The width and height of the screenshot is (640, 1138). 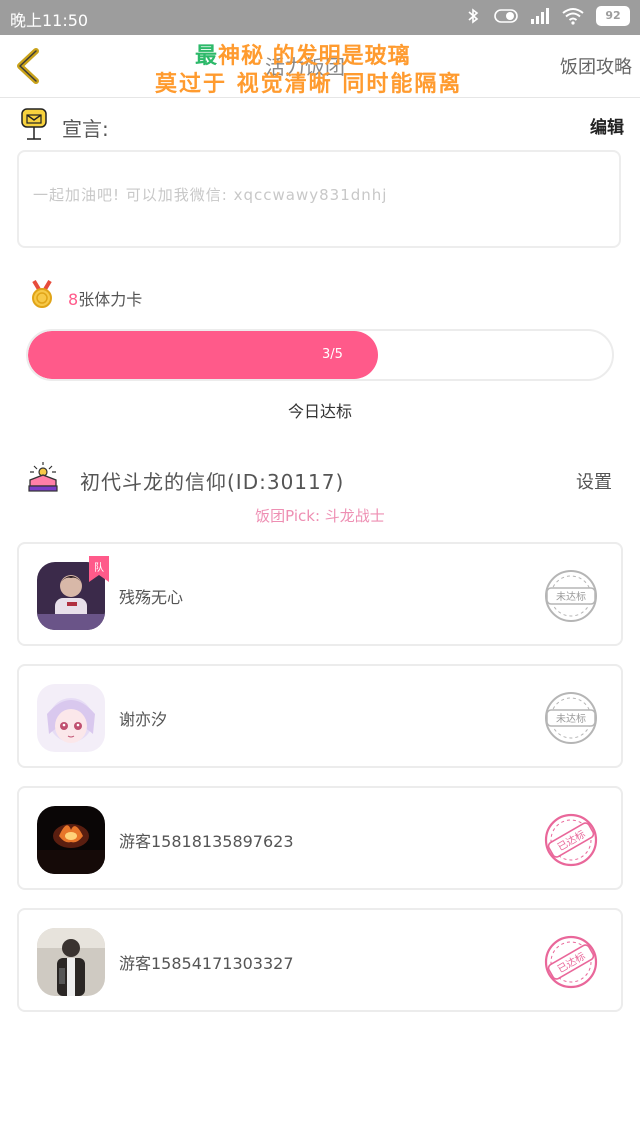 What do you see at coordinates (320, 838) in the screenshot?
I see `member-card: 游客15818135897623 已达标` at bounding box center [320, 838].